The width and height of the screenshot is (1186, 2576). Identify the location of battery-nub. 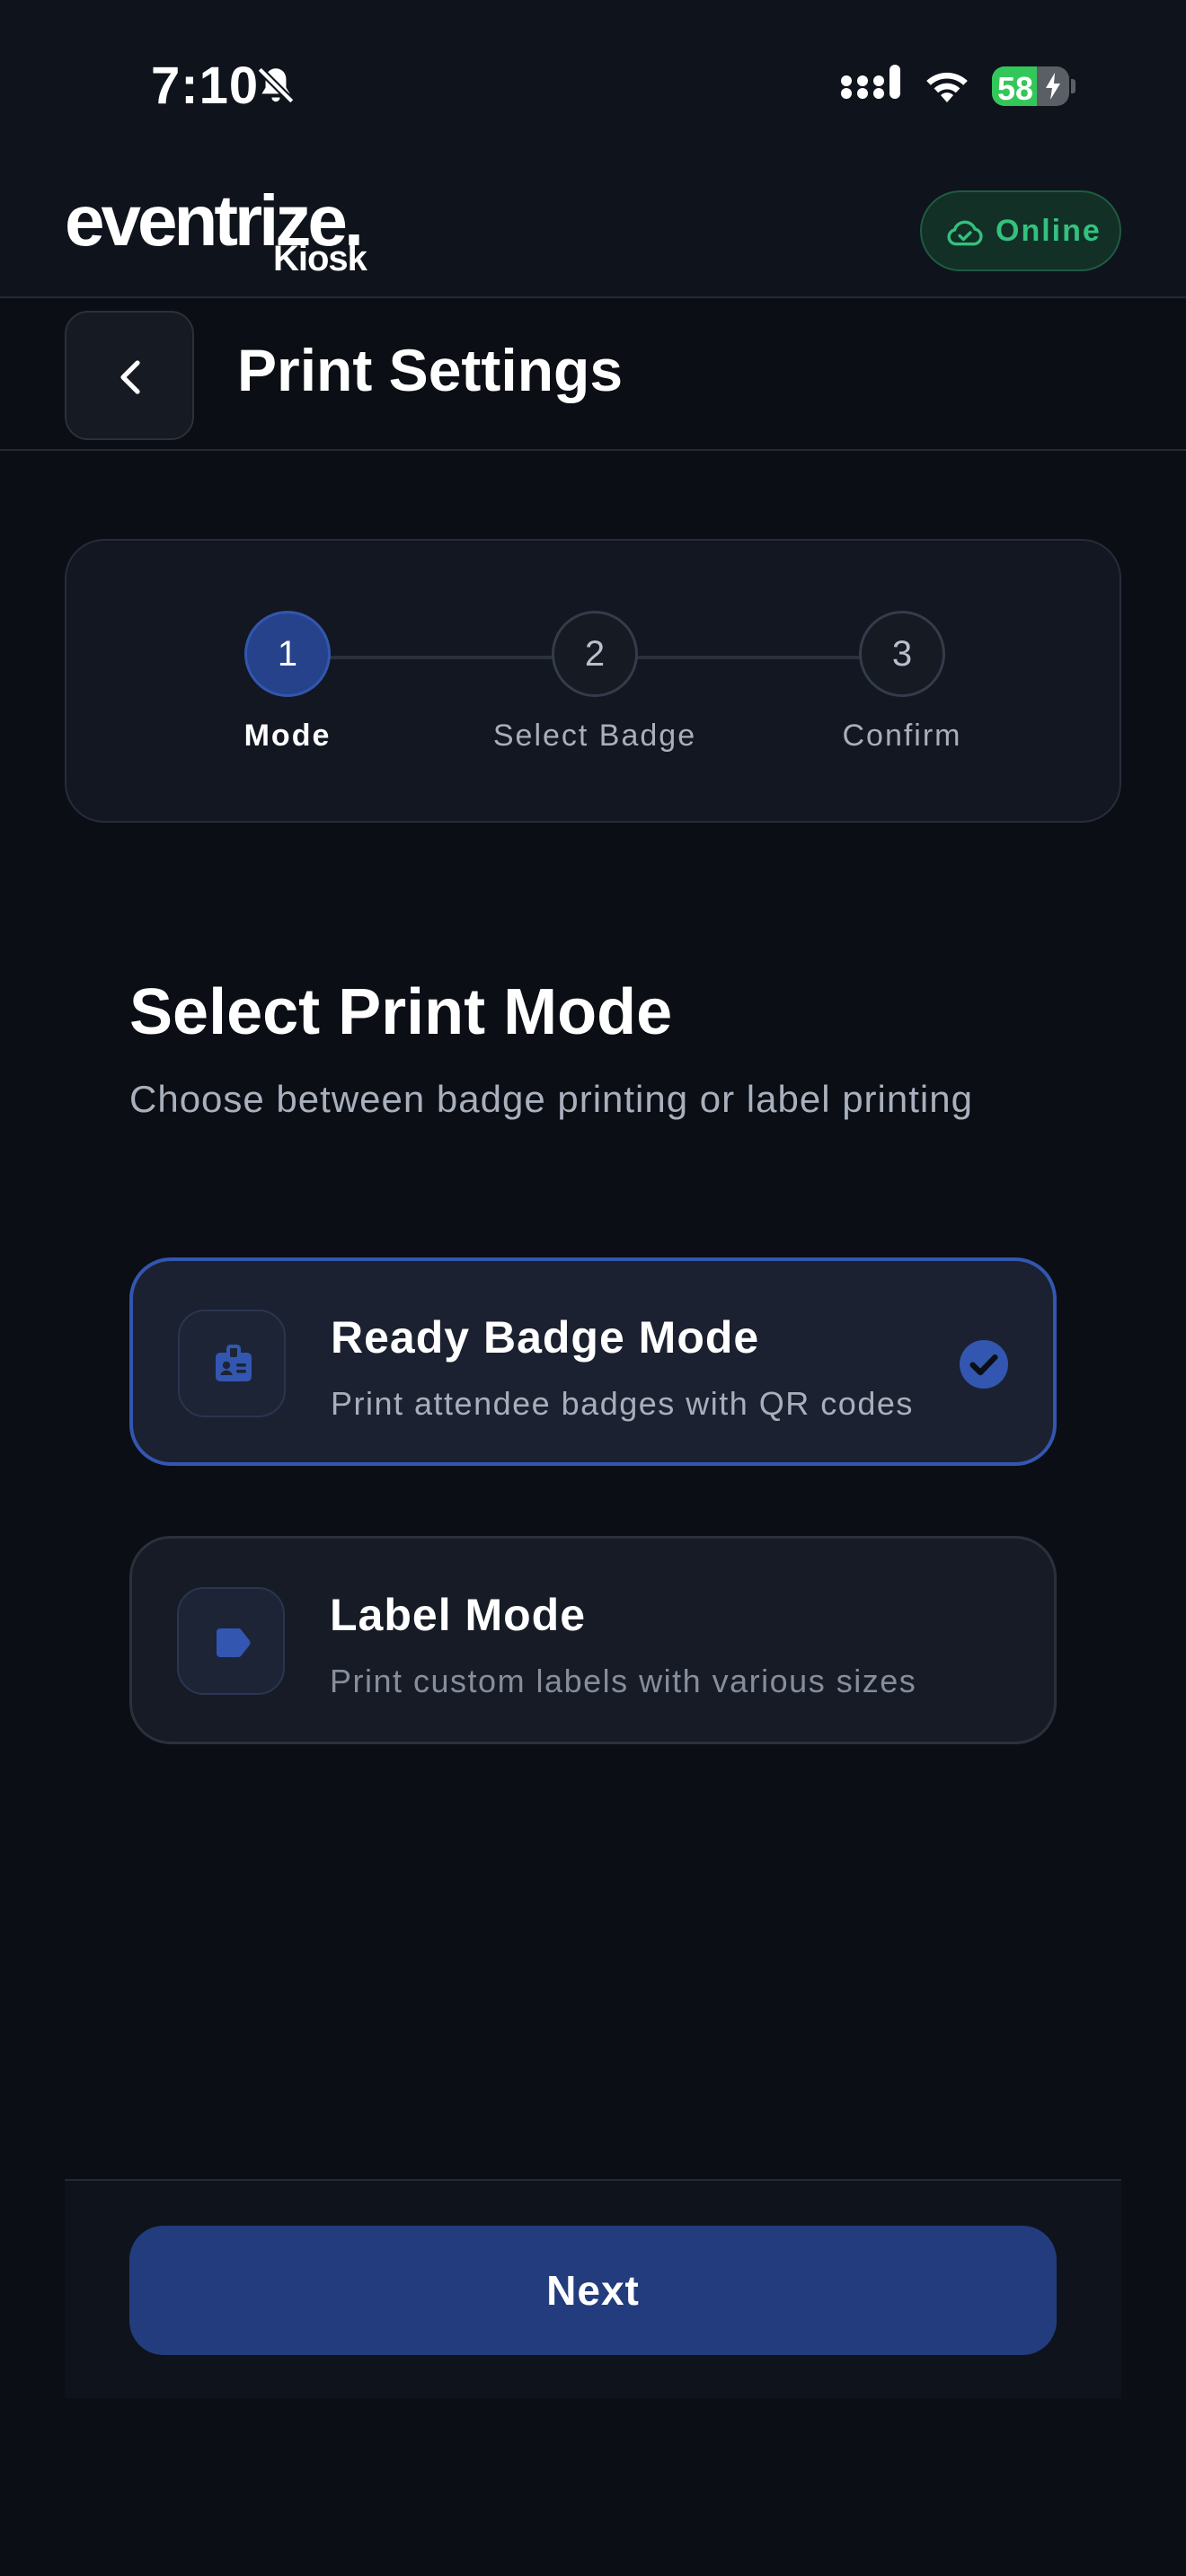
(1073, 86).